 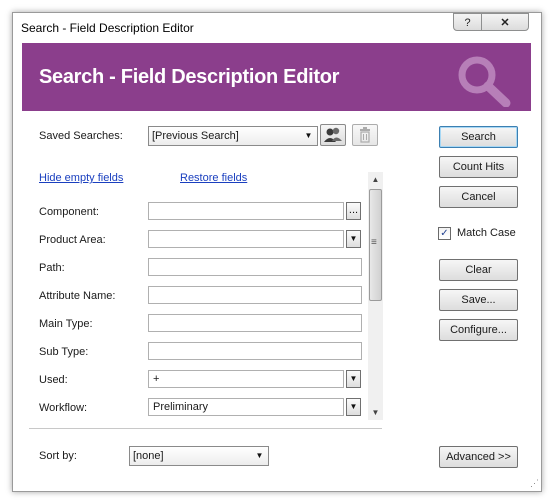 What do you see at coordinates (246, 407) in the screenshot?
I see `workflow-field: Preliminary` at bounding box center [246, 407].